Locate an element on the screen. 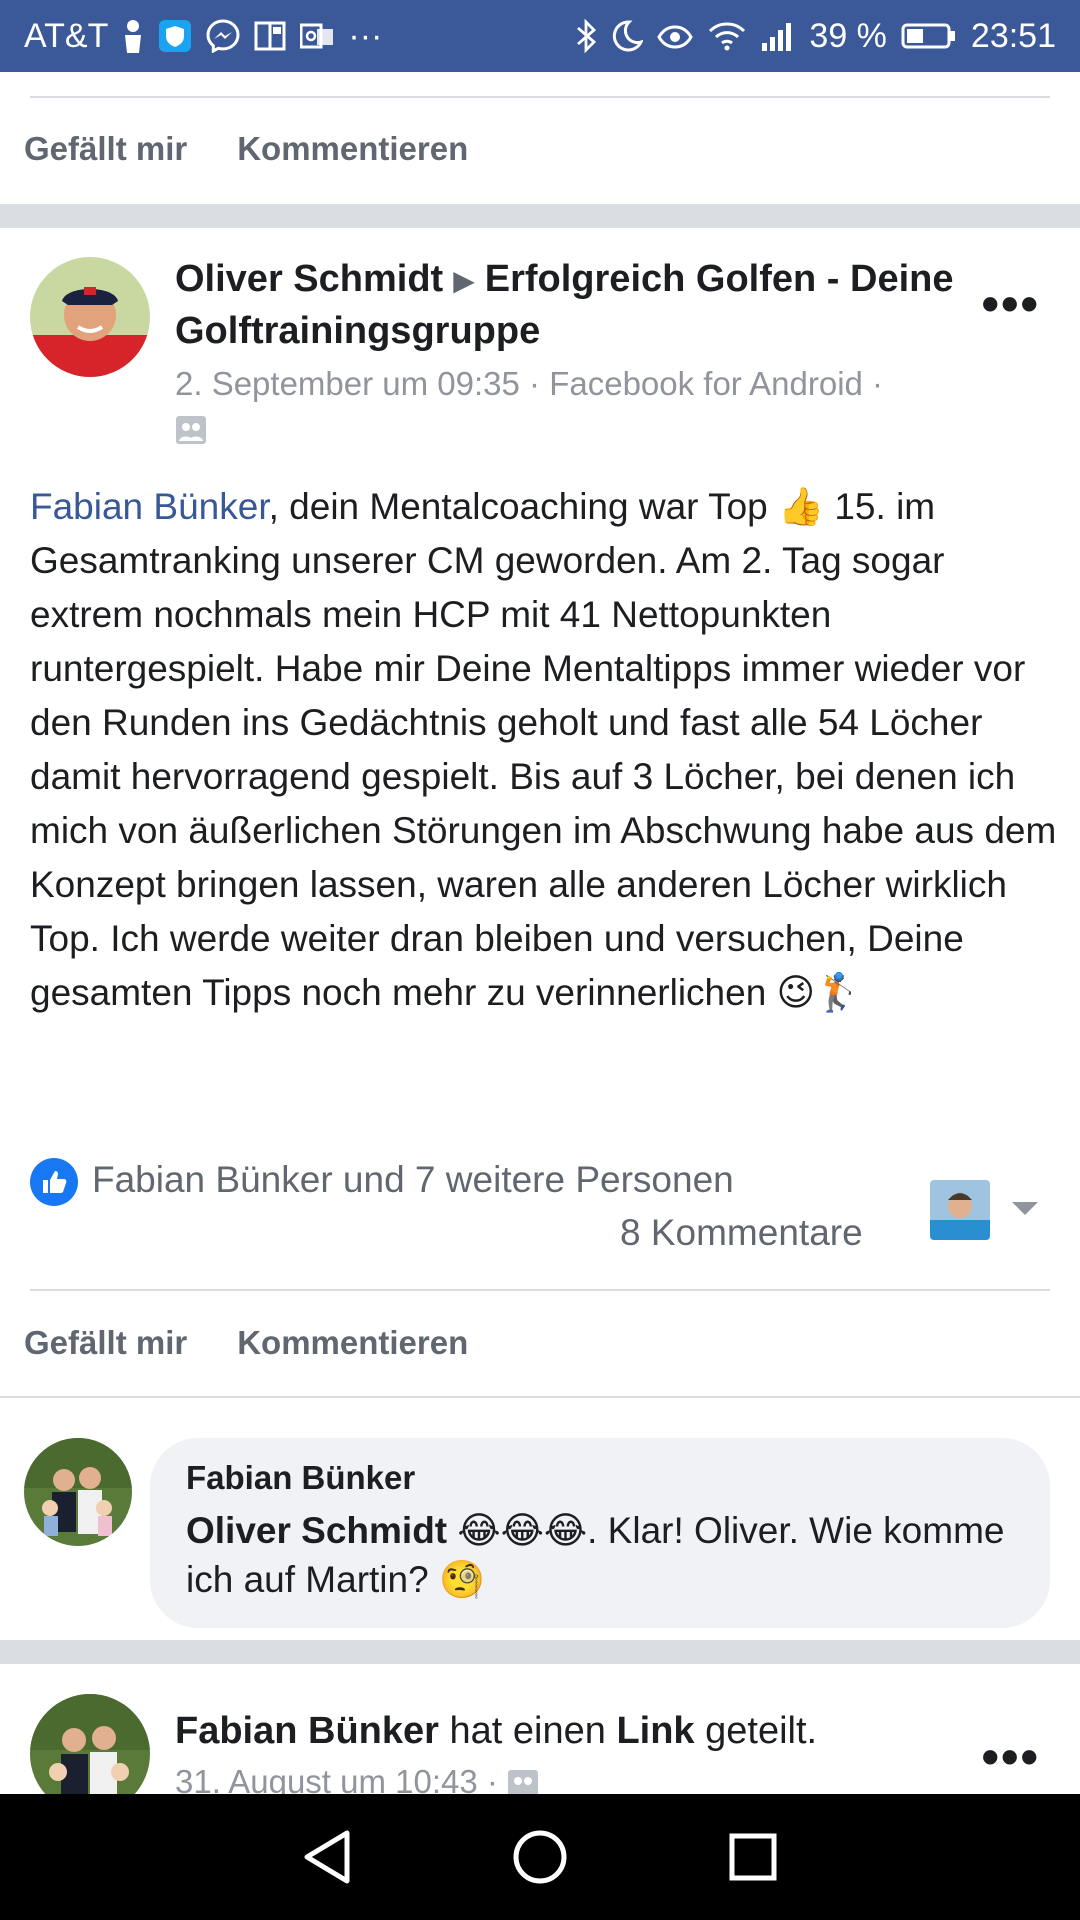 Image resolution: width=1080 pixels, height=1920 pixels. home-button is located at coordinates (540, 1857).